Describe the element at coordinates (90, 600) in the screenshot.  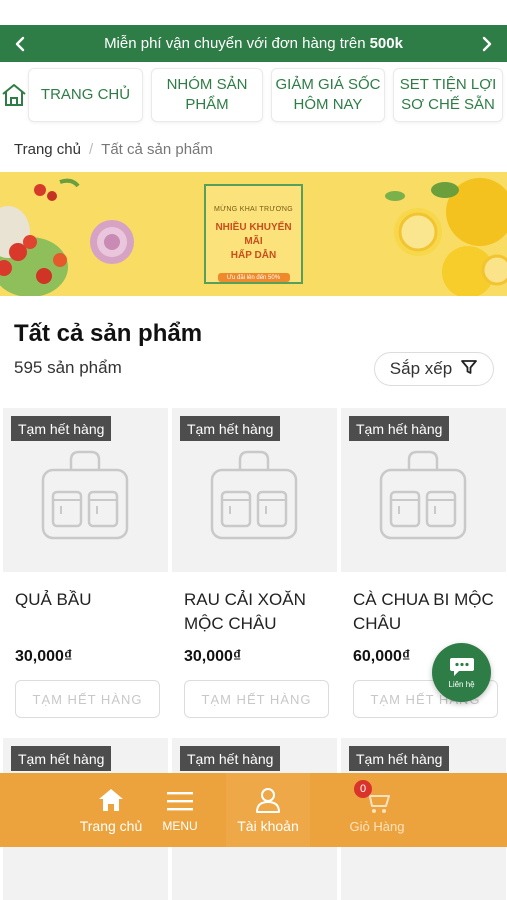
I see `product-name: QUẢ BẦU` at that location.